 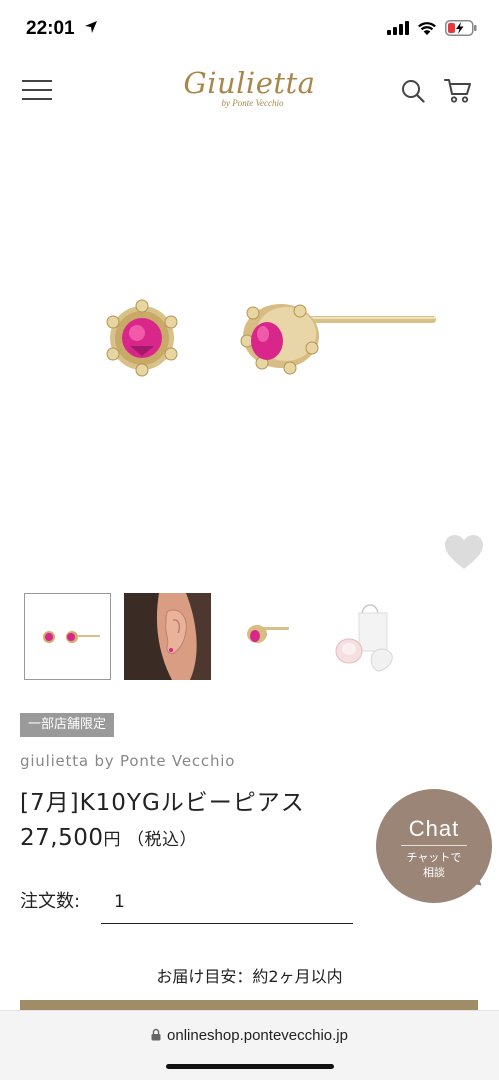 I want to click on delivery-estimate: お届け目安：約2ヶ月以内, so click(x=249, y=976).